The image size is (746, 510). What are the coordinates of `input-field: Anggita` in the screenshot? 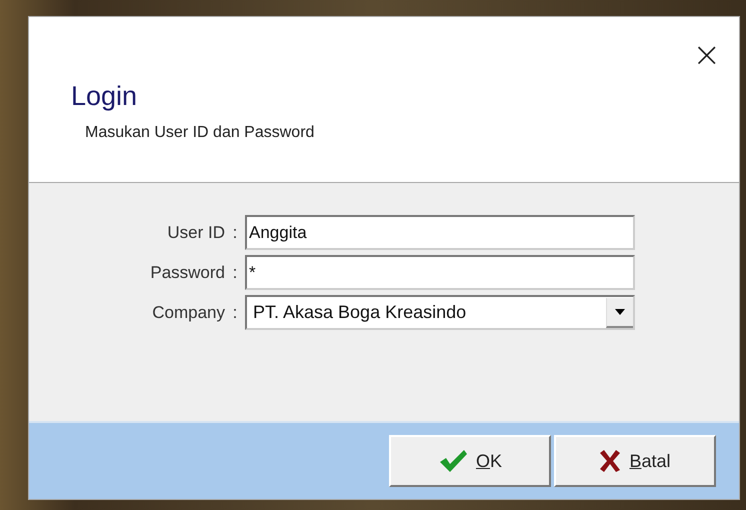 It's located at (440, 232).